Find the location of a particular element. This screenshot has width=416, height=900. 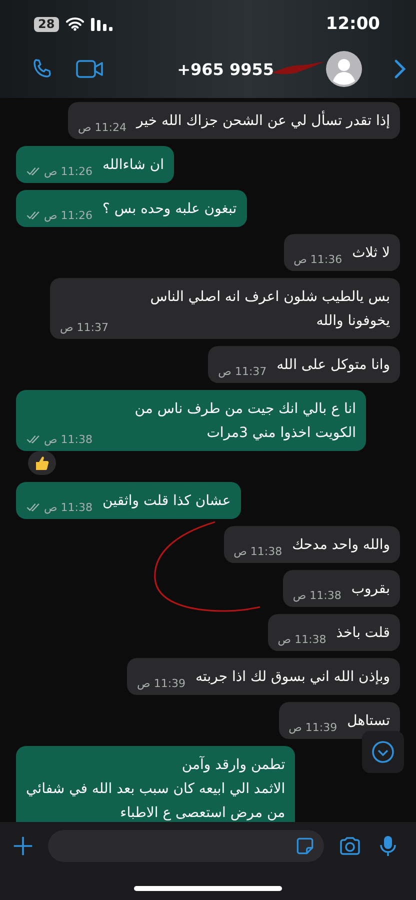

message-text: وبإذن الله اني بسوق لك اذا جربته is located at coordinates (293, 677).